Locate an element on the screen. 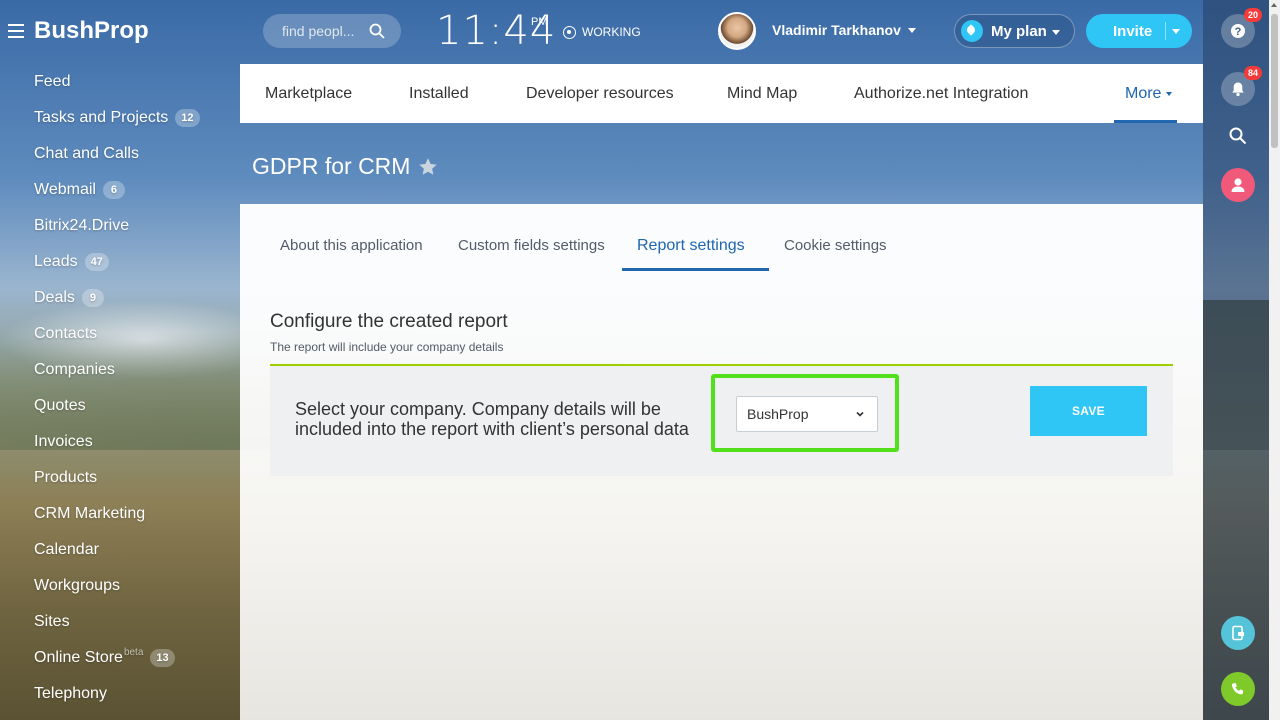 This screenshot has height=720, width=1280. user-avatar is located at coordinates (737, 31).